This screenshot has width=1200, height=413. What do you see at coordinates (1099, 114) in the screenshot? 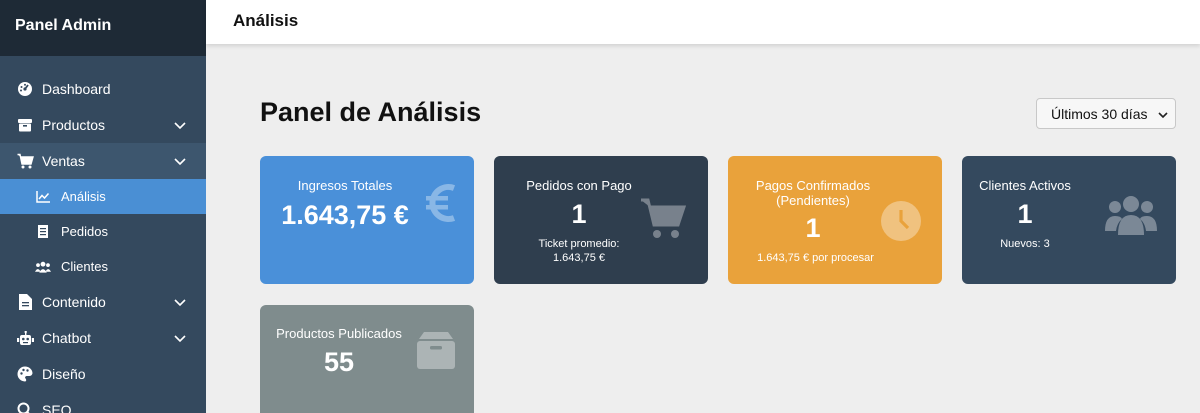
I see `date-range-value: Últimos 30 días` at bounding box center [1099, 114].